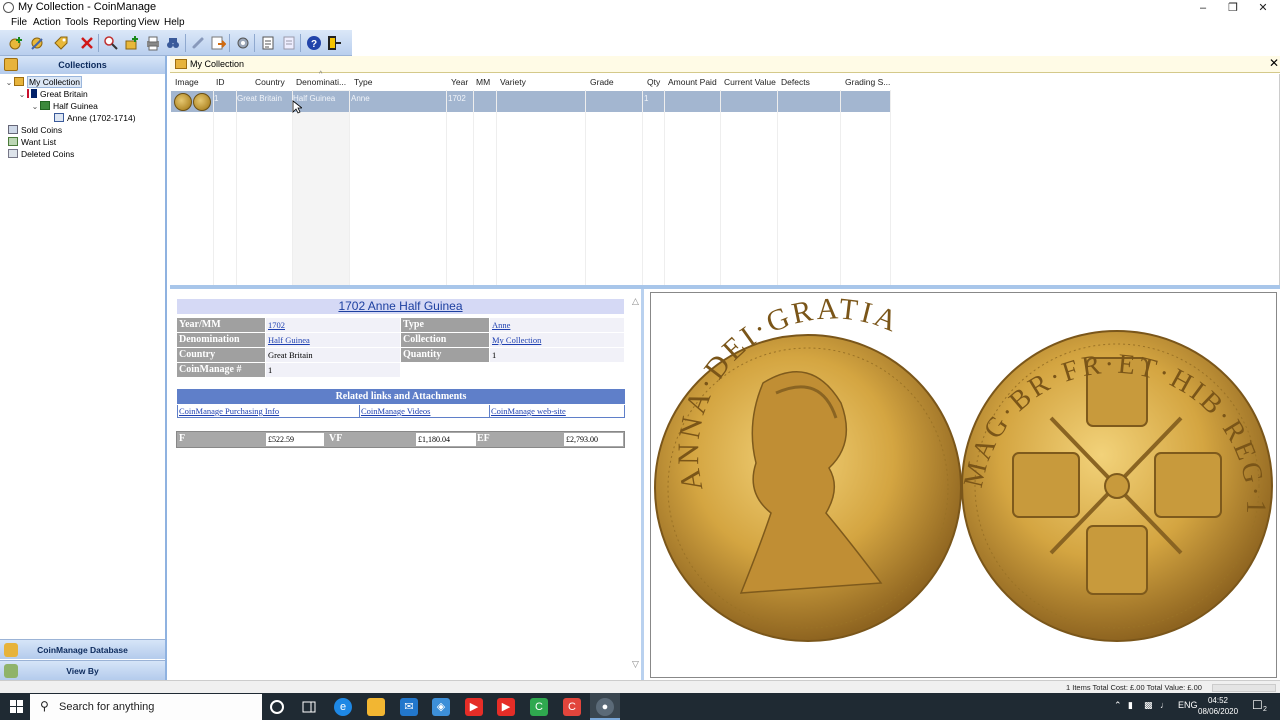  What do you see at coordinates (114, 22) in the screenshot?
I see `menu-reporting: Reporting` at bounding box center [114, 22].